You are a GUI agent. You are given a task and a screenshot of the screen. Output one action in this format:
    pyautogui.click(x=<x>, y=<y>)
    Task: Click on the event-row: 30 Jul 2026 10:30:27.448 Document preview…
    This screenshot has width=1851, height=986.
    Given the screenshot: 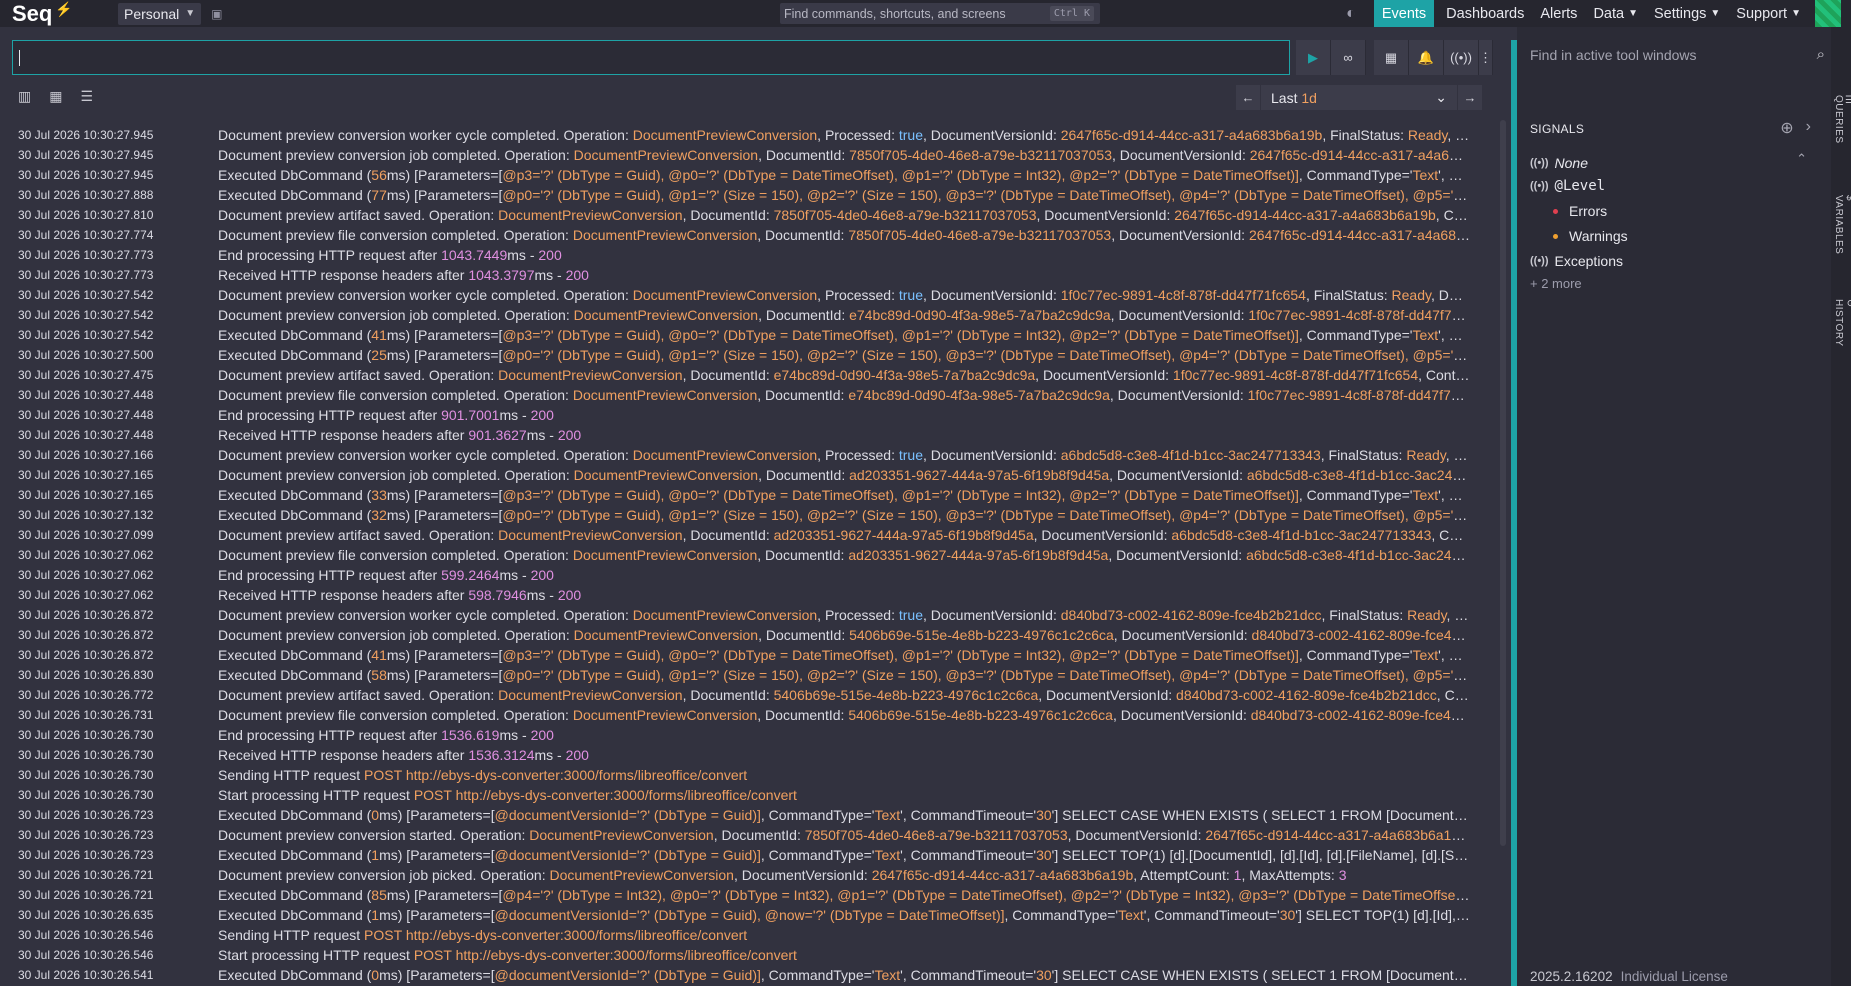 What is the action you would take?
    pyautogui.click(x=750, y=395)
    